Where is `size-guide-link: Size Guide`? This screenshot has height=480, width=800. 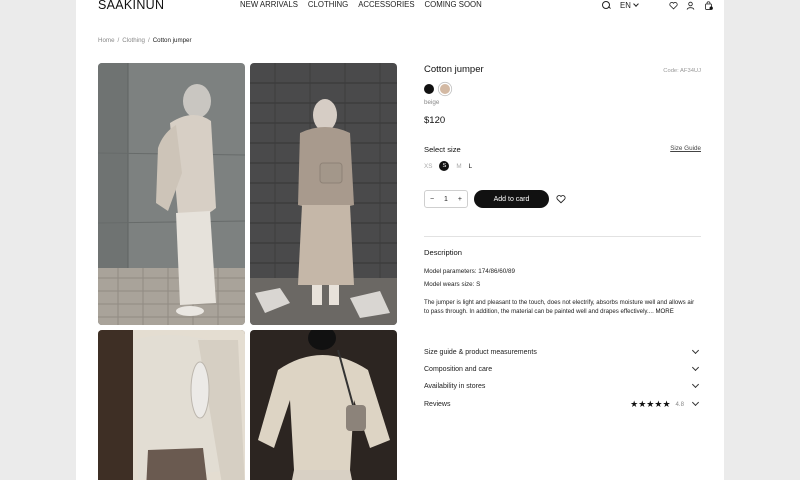 size-guide-link: Size Guide is located at coordinates (685, 148).